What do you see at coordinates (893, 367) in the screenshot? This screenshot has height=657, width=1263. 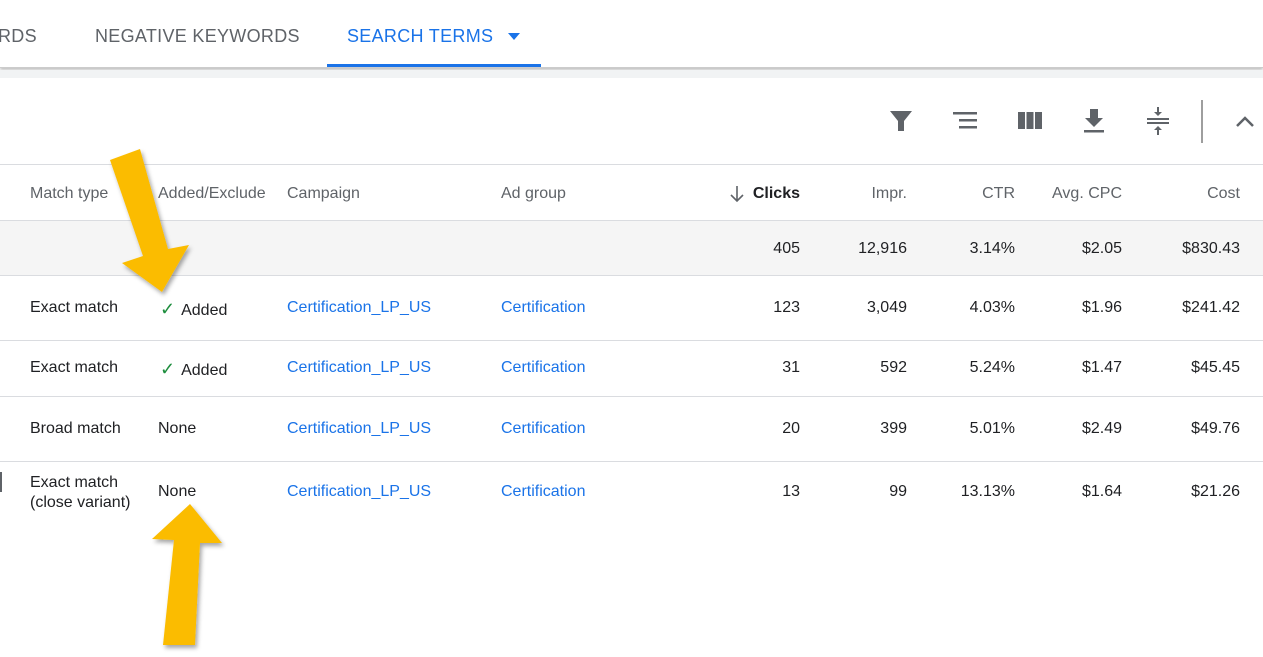 I see `impr-value: 592` at bounding box center [893, 367].